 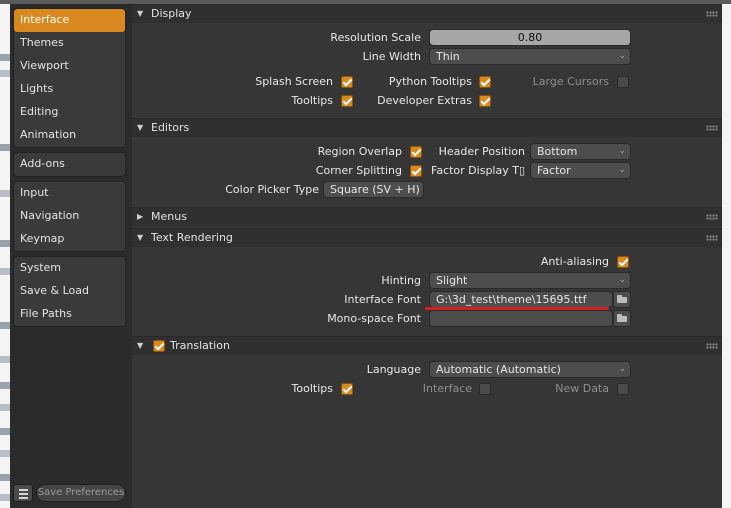 What do you see at coordinates (478, 170) in the screenshot?
I see `factor-display-label: Factor Display T▯` at bounding box center [478, 170].